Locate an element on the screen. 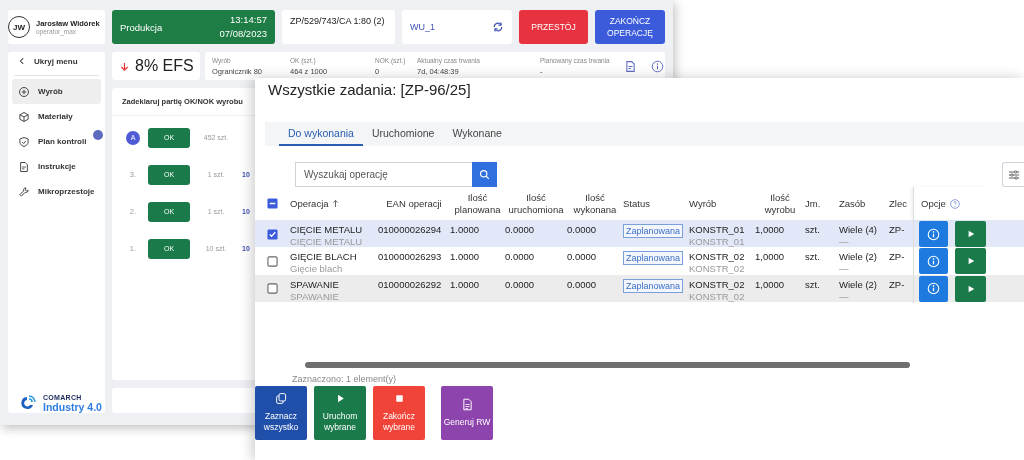  sort-up-icon is located at coordinates (335, 203).